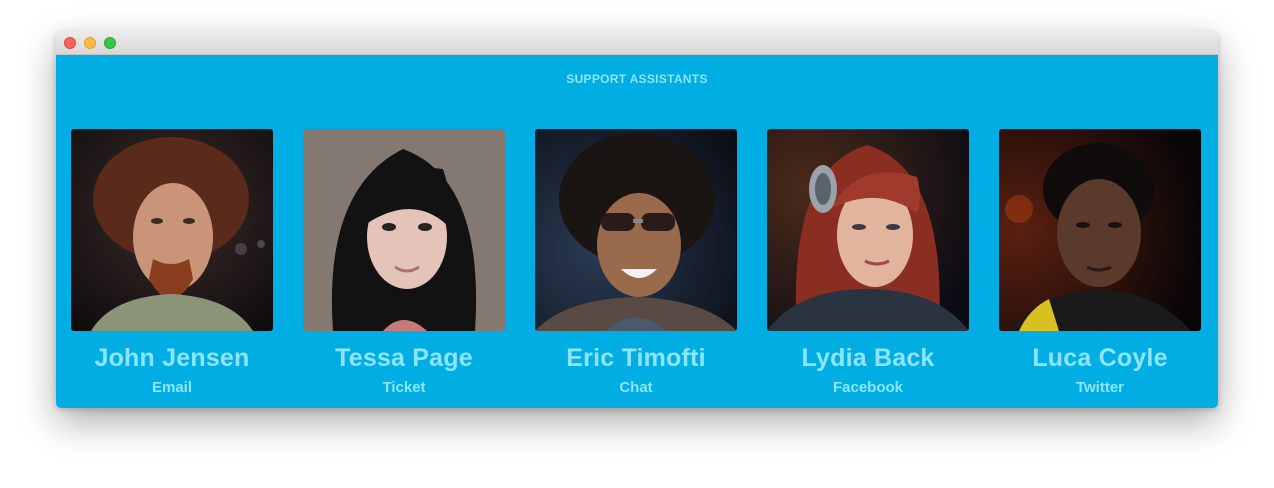 Image resolution: width=1274 pixels, height=488 pixels. Describe the element at coordinates (404, 358) in the screenshot. I see `assistant-name: Tessa Page` at that location.